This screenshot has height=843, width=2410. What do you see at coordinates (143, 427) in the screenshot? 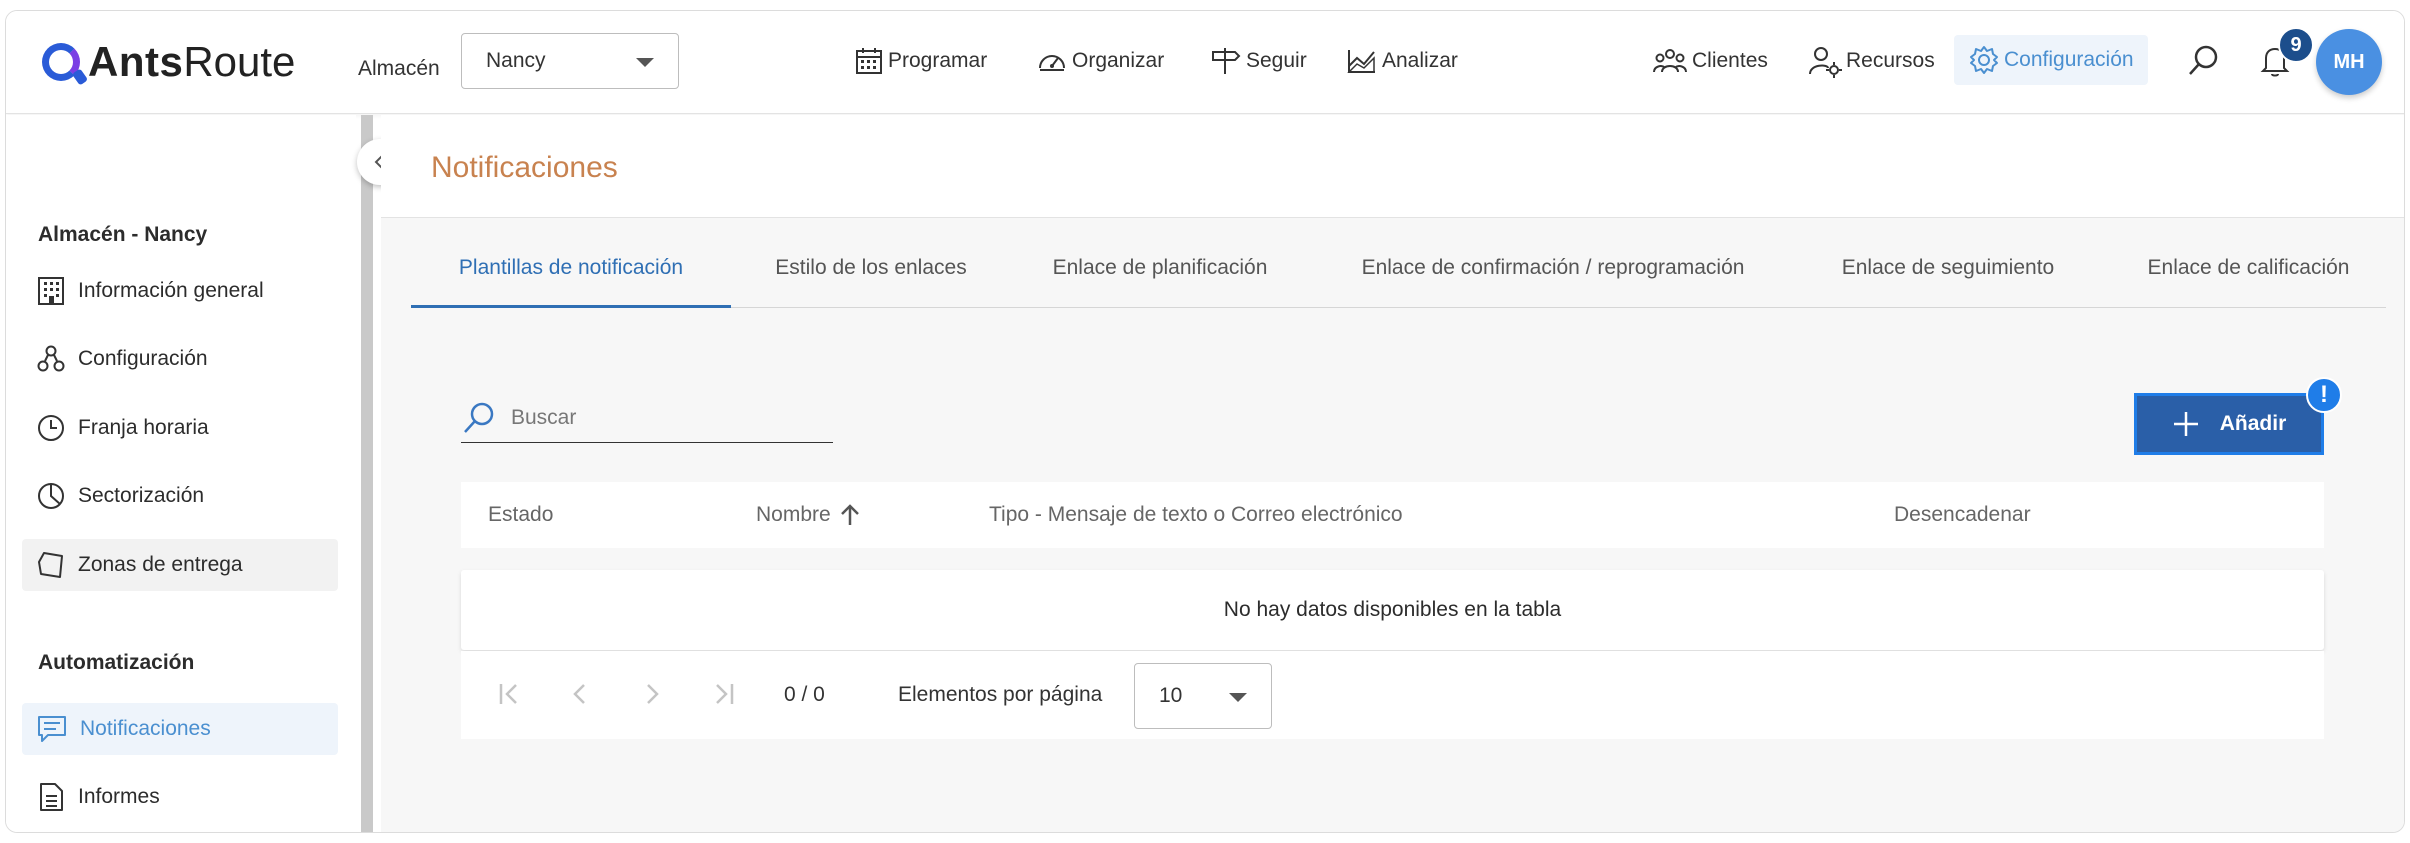
I see `sidebar-item-label: Franja horaria` at bounding box center [143, 427].